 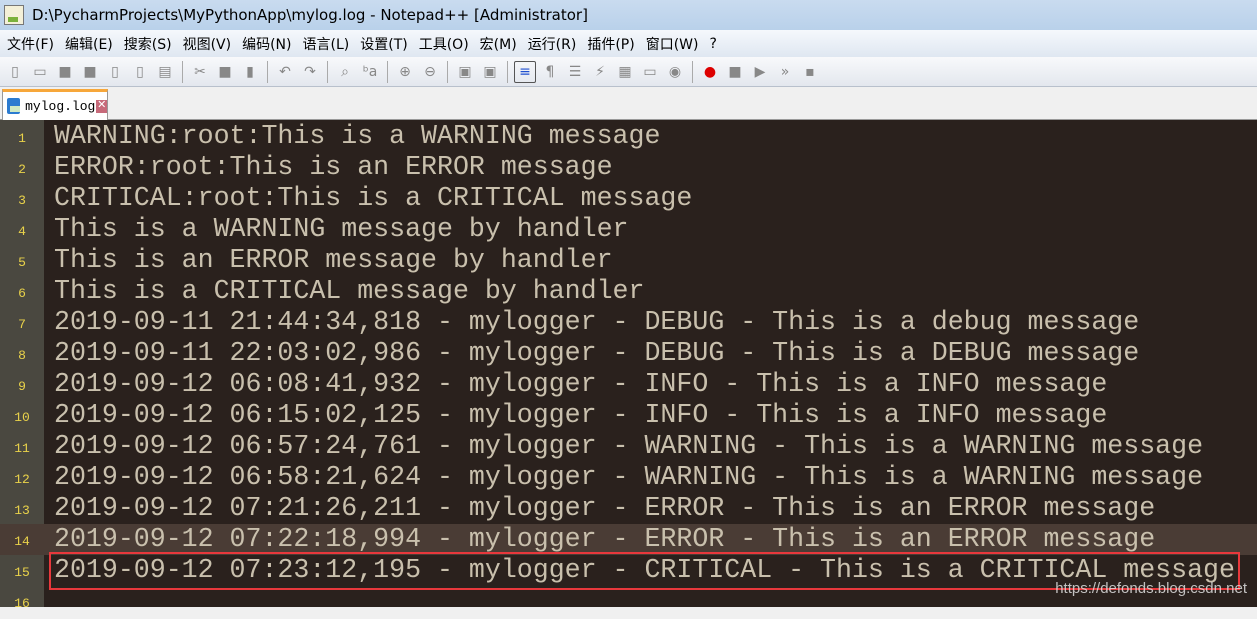 I want to click on line-text: This is a WARNING message by handler, so click(x=341, y=229).